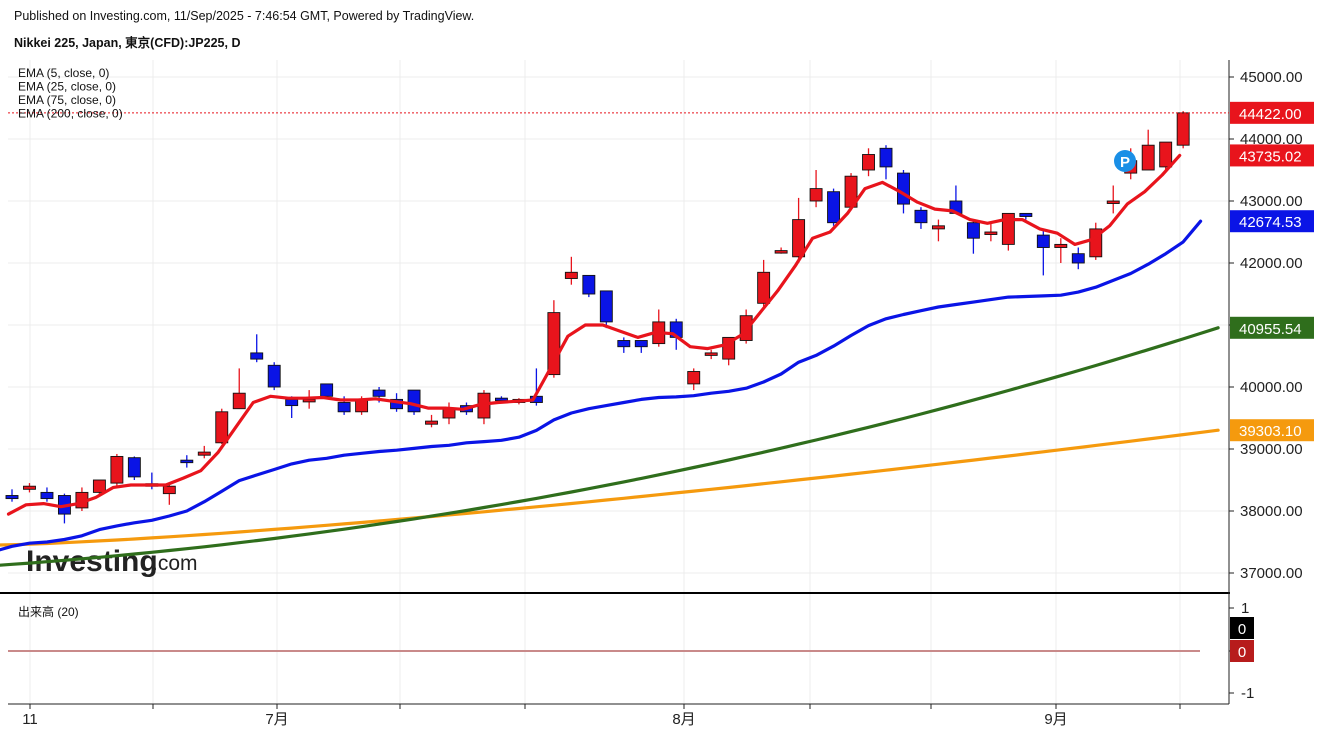  What do you see at coordinates (1245, 608) in the screenshot?
I see `volume-tick-label: 1` at bounding box center [1245, 608].